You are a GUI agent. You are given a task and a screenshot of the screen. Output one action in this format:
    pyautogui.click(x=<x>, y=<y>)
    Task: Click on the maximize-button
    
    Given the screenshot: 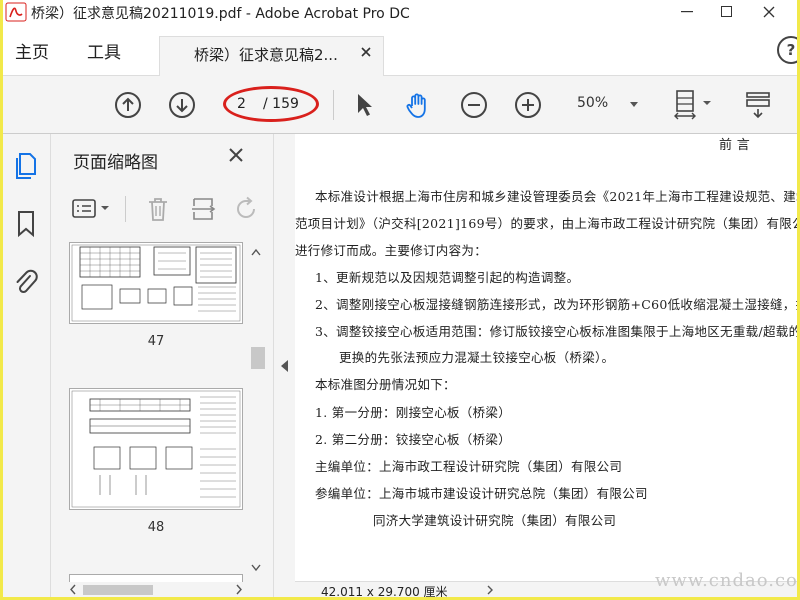 What is the action you would take?
    pyautogui.click(x=727, y=12)
    